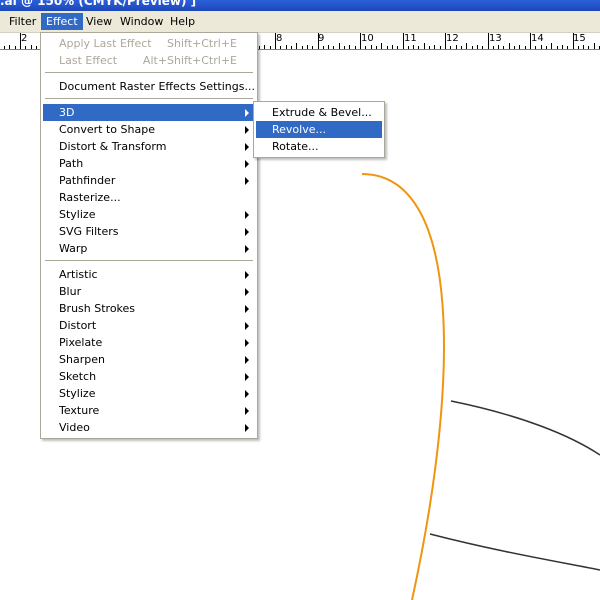  I want to click on window-title: .ai @ 150% (CMYK/Preview) ], so click(98, 4).